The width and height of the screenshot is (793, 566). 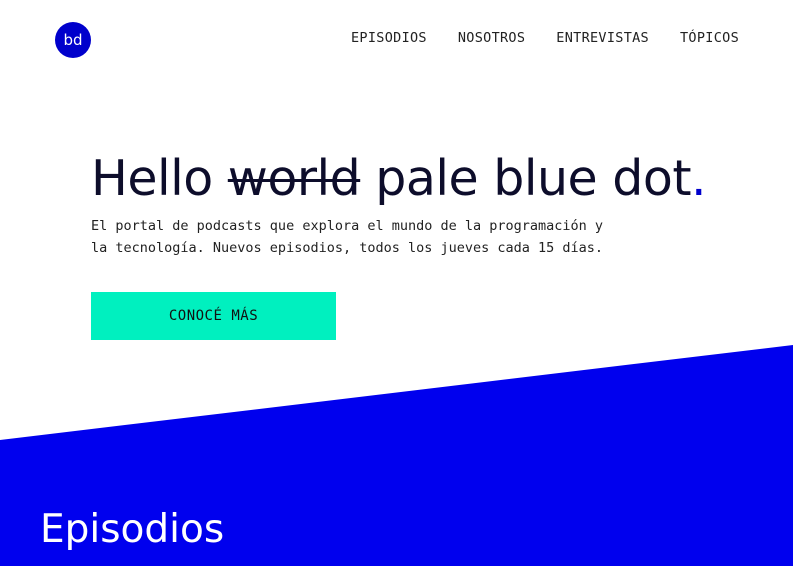 What do you see at coordinates (152, 178) in the screenshot?
I see `hero-title-start: Hello` at bounding box center [152, 178].